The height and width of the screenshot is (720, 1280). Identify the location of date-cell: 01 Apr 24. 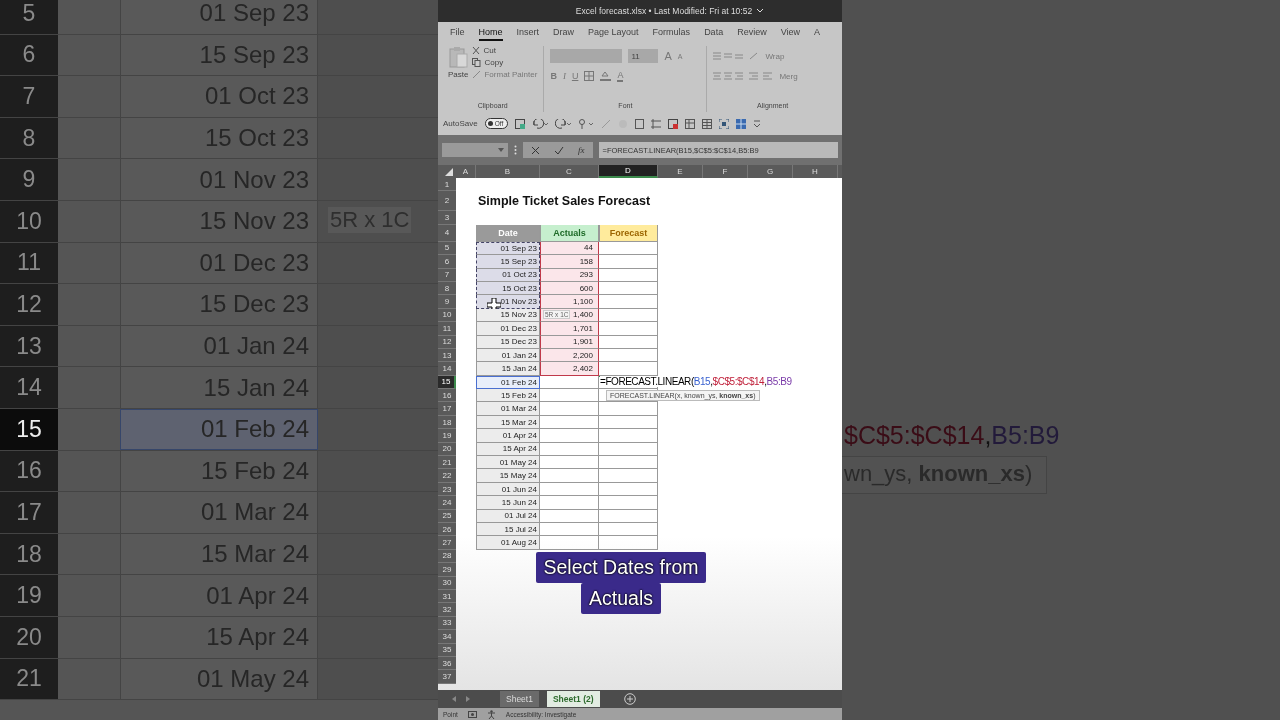
(508, 436).